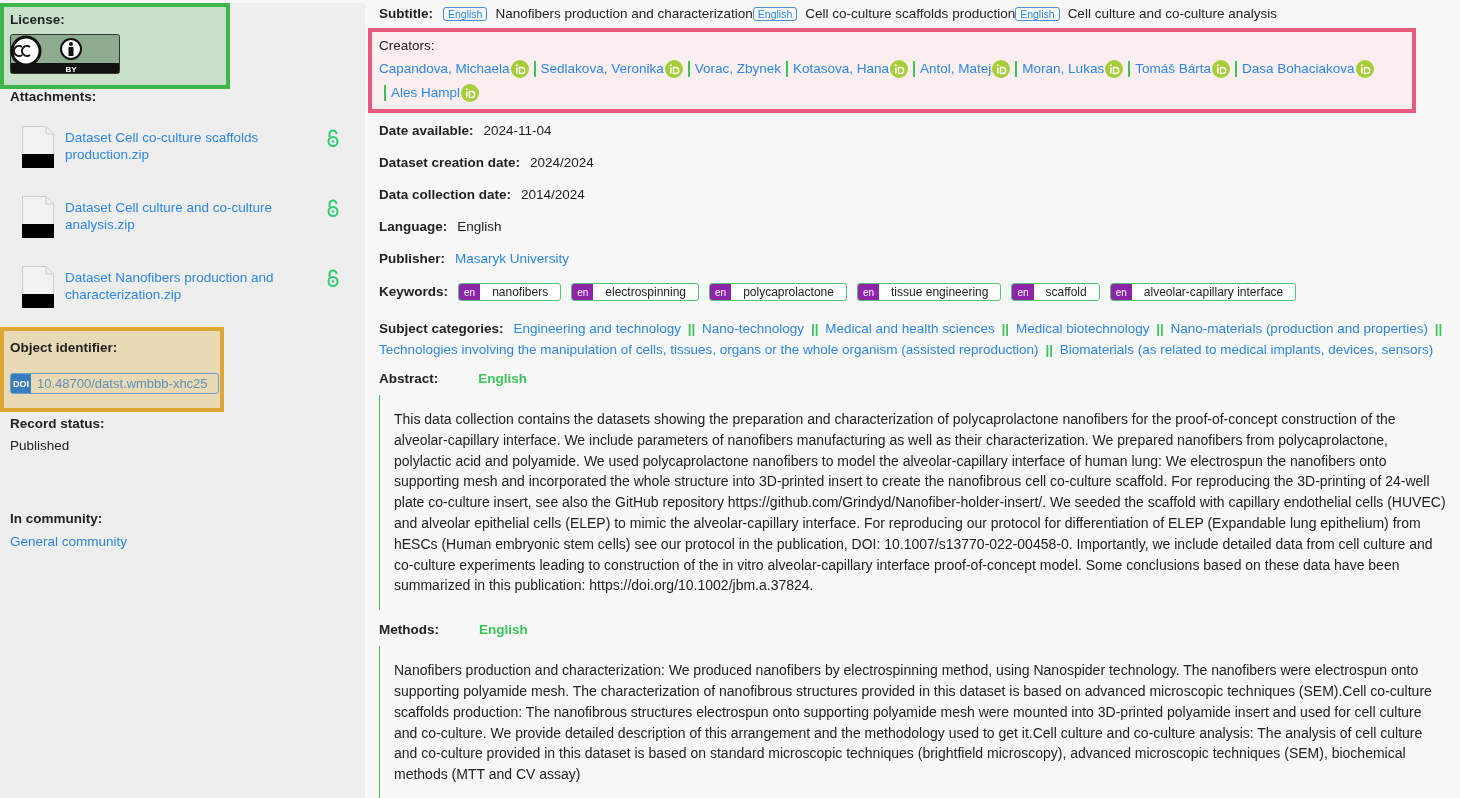 The width and height of the screenshot is (1460, 798). What do you see at coordinates (56, 518) in the screenshot?
I see `section-label: In community:` at bounding box center [56, 518].